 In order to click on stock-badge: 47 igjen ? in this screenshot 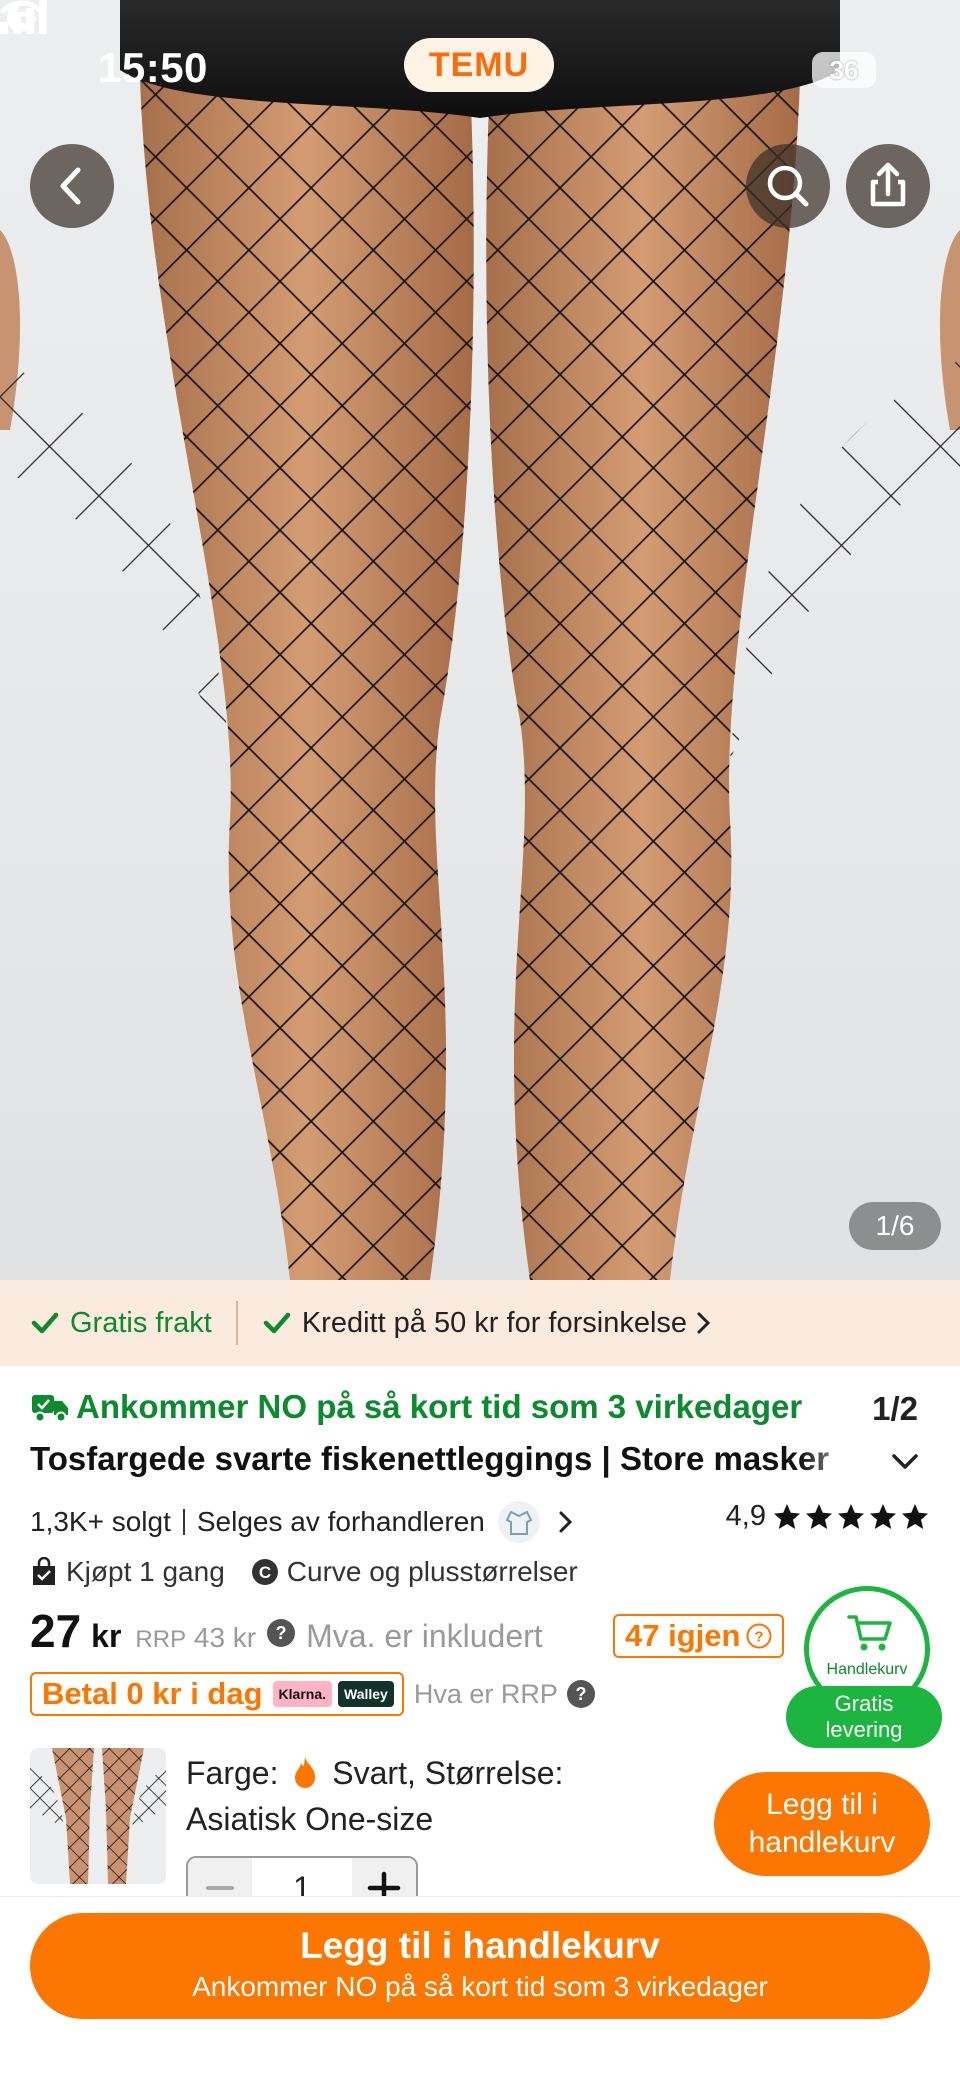, I will do `click(699, 1636)`.